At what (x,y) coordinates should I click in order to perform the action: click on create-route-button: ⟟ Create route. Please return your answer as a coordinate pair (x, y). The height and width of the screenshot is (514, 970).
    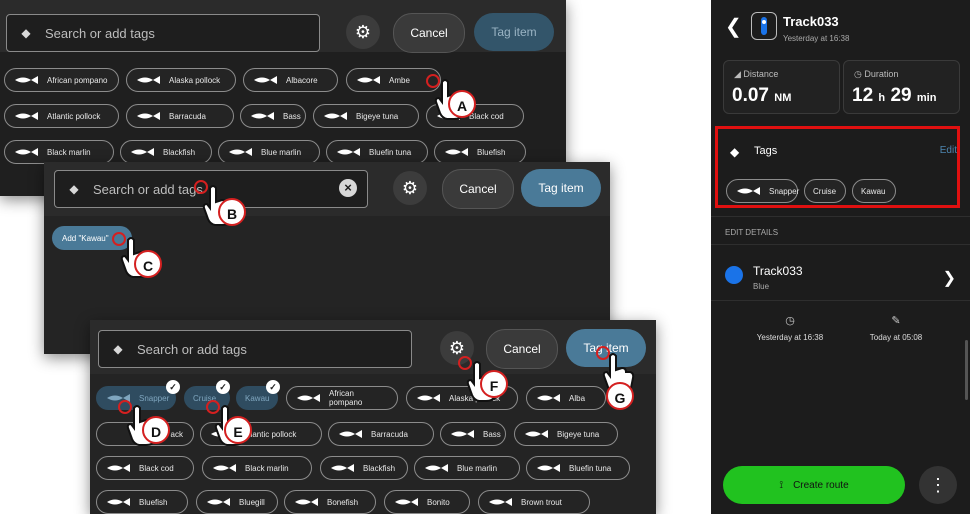
    Looking at the image, I should click on (814, 485).